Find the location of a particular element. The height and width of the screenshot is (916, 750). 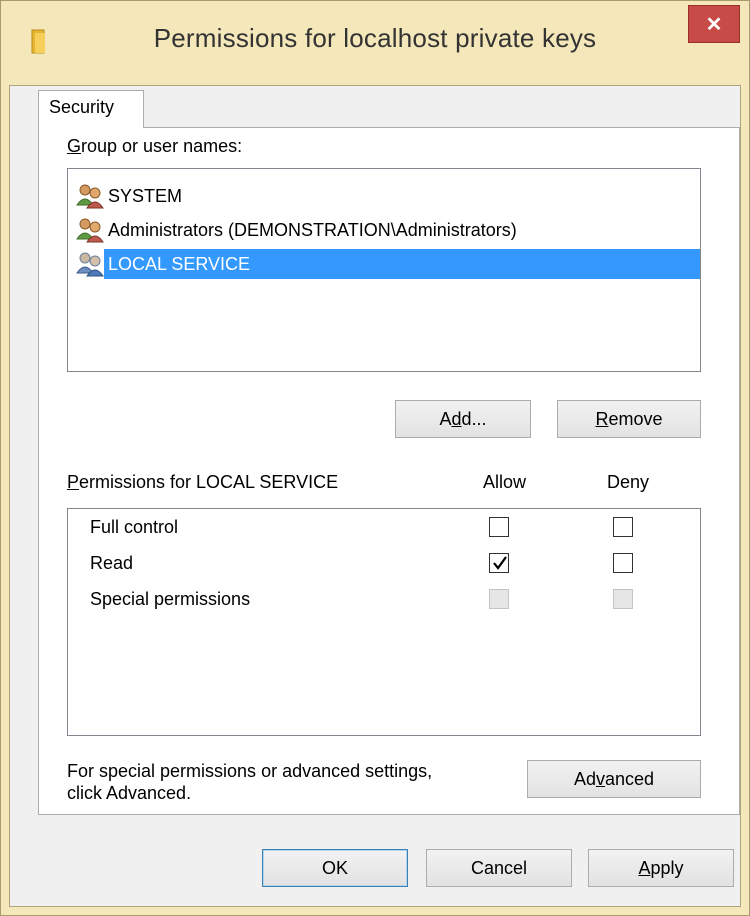

allow-full-control-checkbox is located at coordinates (499, 527).